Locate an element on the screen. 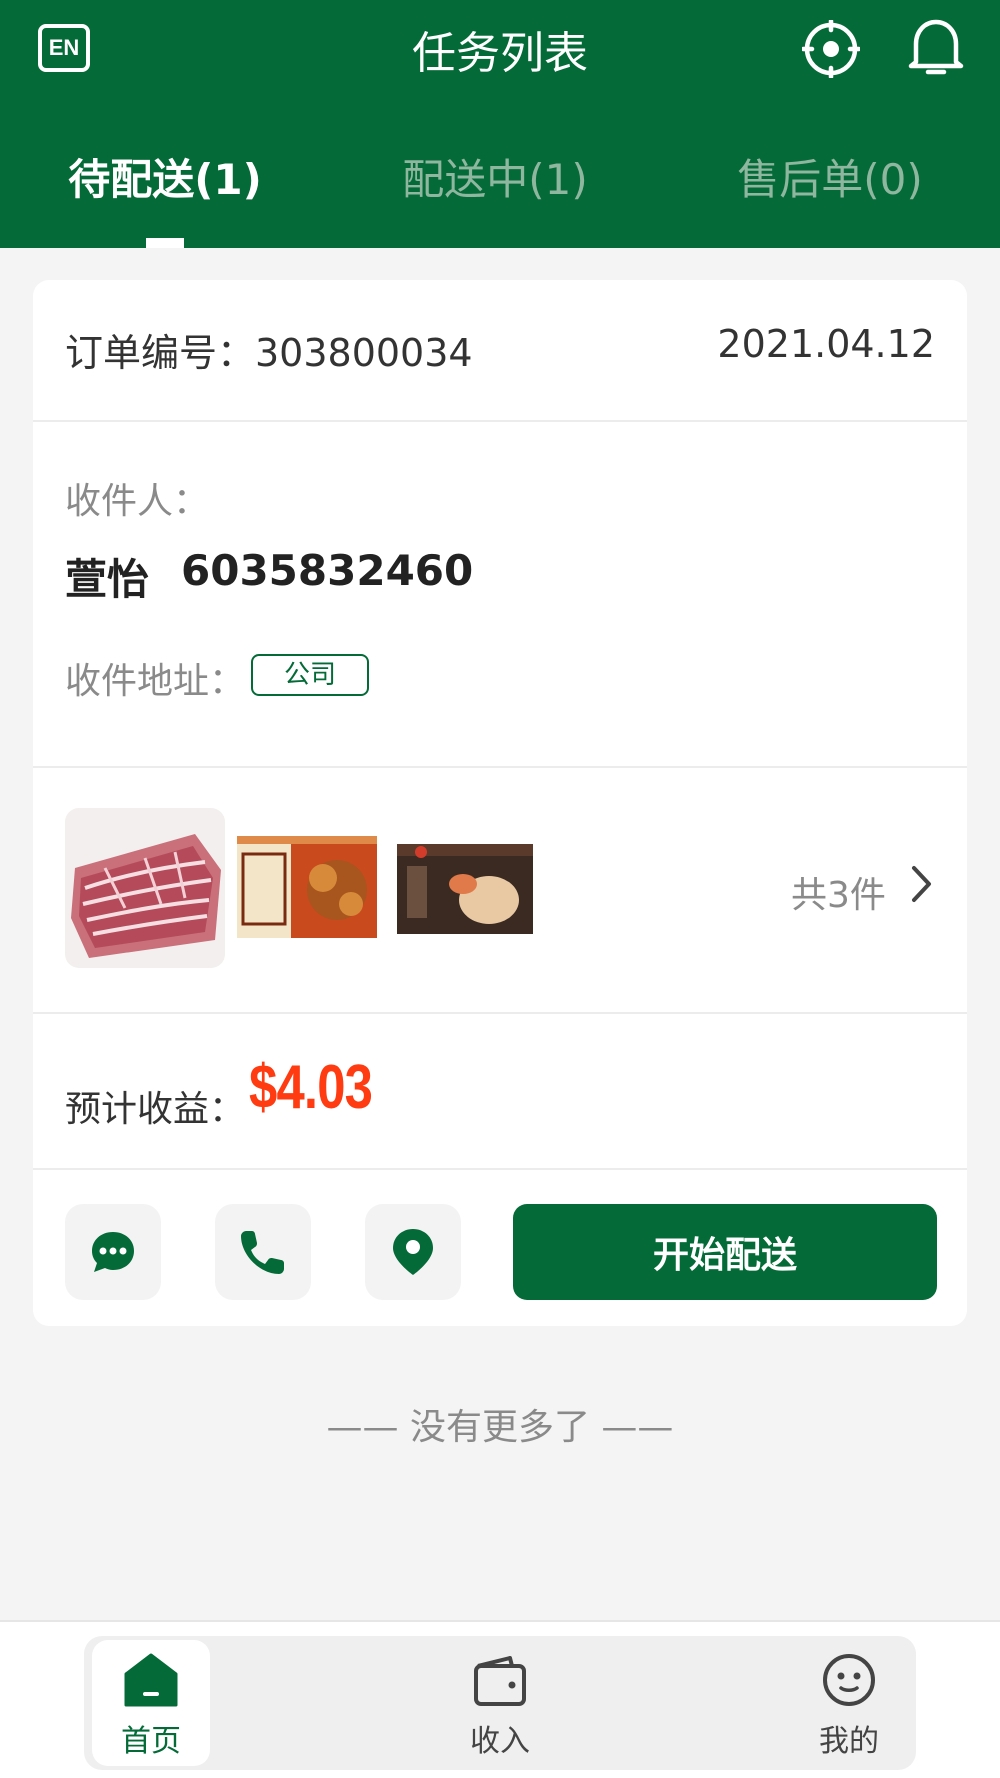 This screenshot has width=1000, height=1778. nav-item-profile: 我的 is located at coordinates (849, 1703).